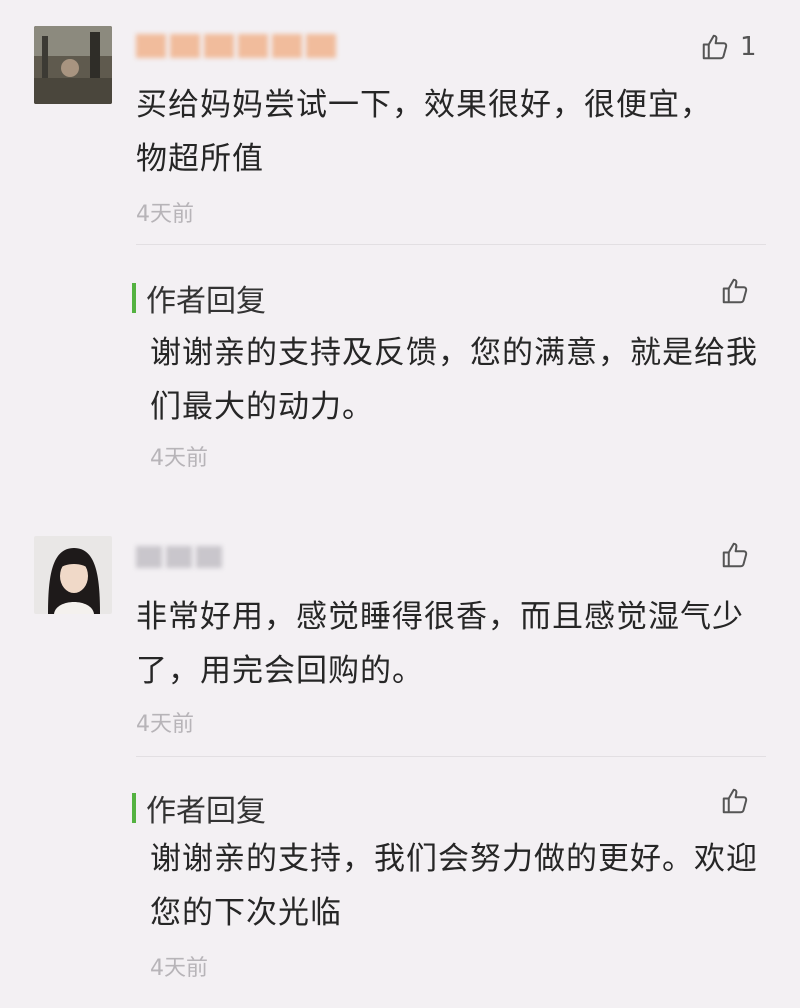 Image resolution: width=800 pixels, height=1008 pixels. Describe the element at coordinates (748, 47) in the screenshot. I see `like-count: 1` at that location.